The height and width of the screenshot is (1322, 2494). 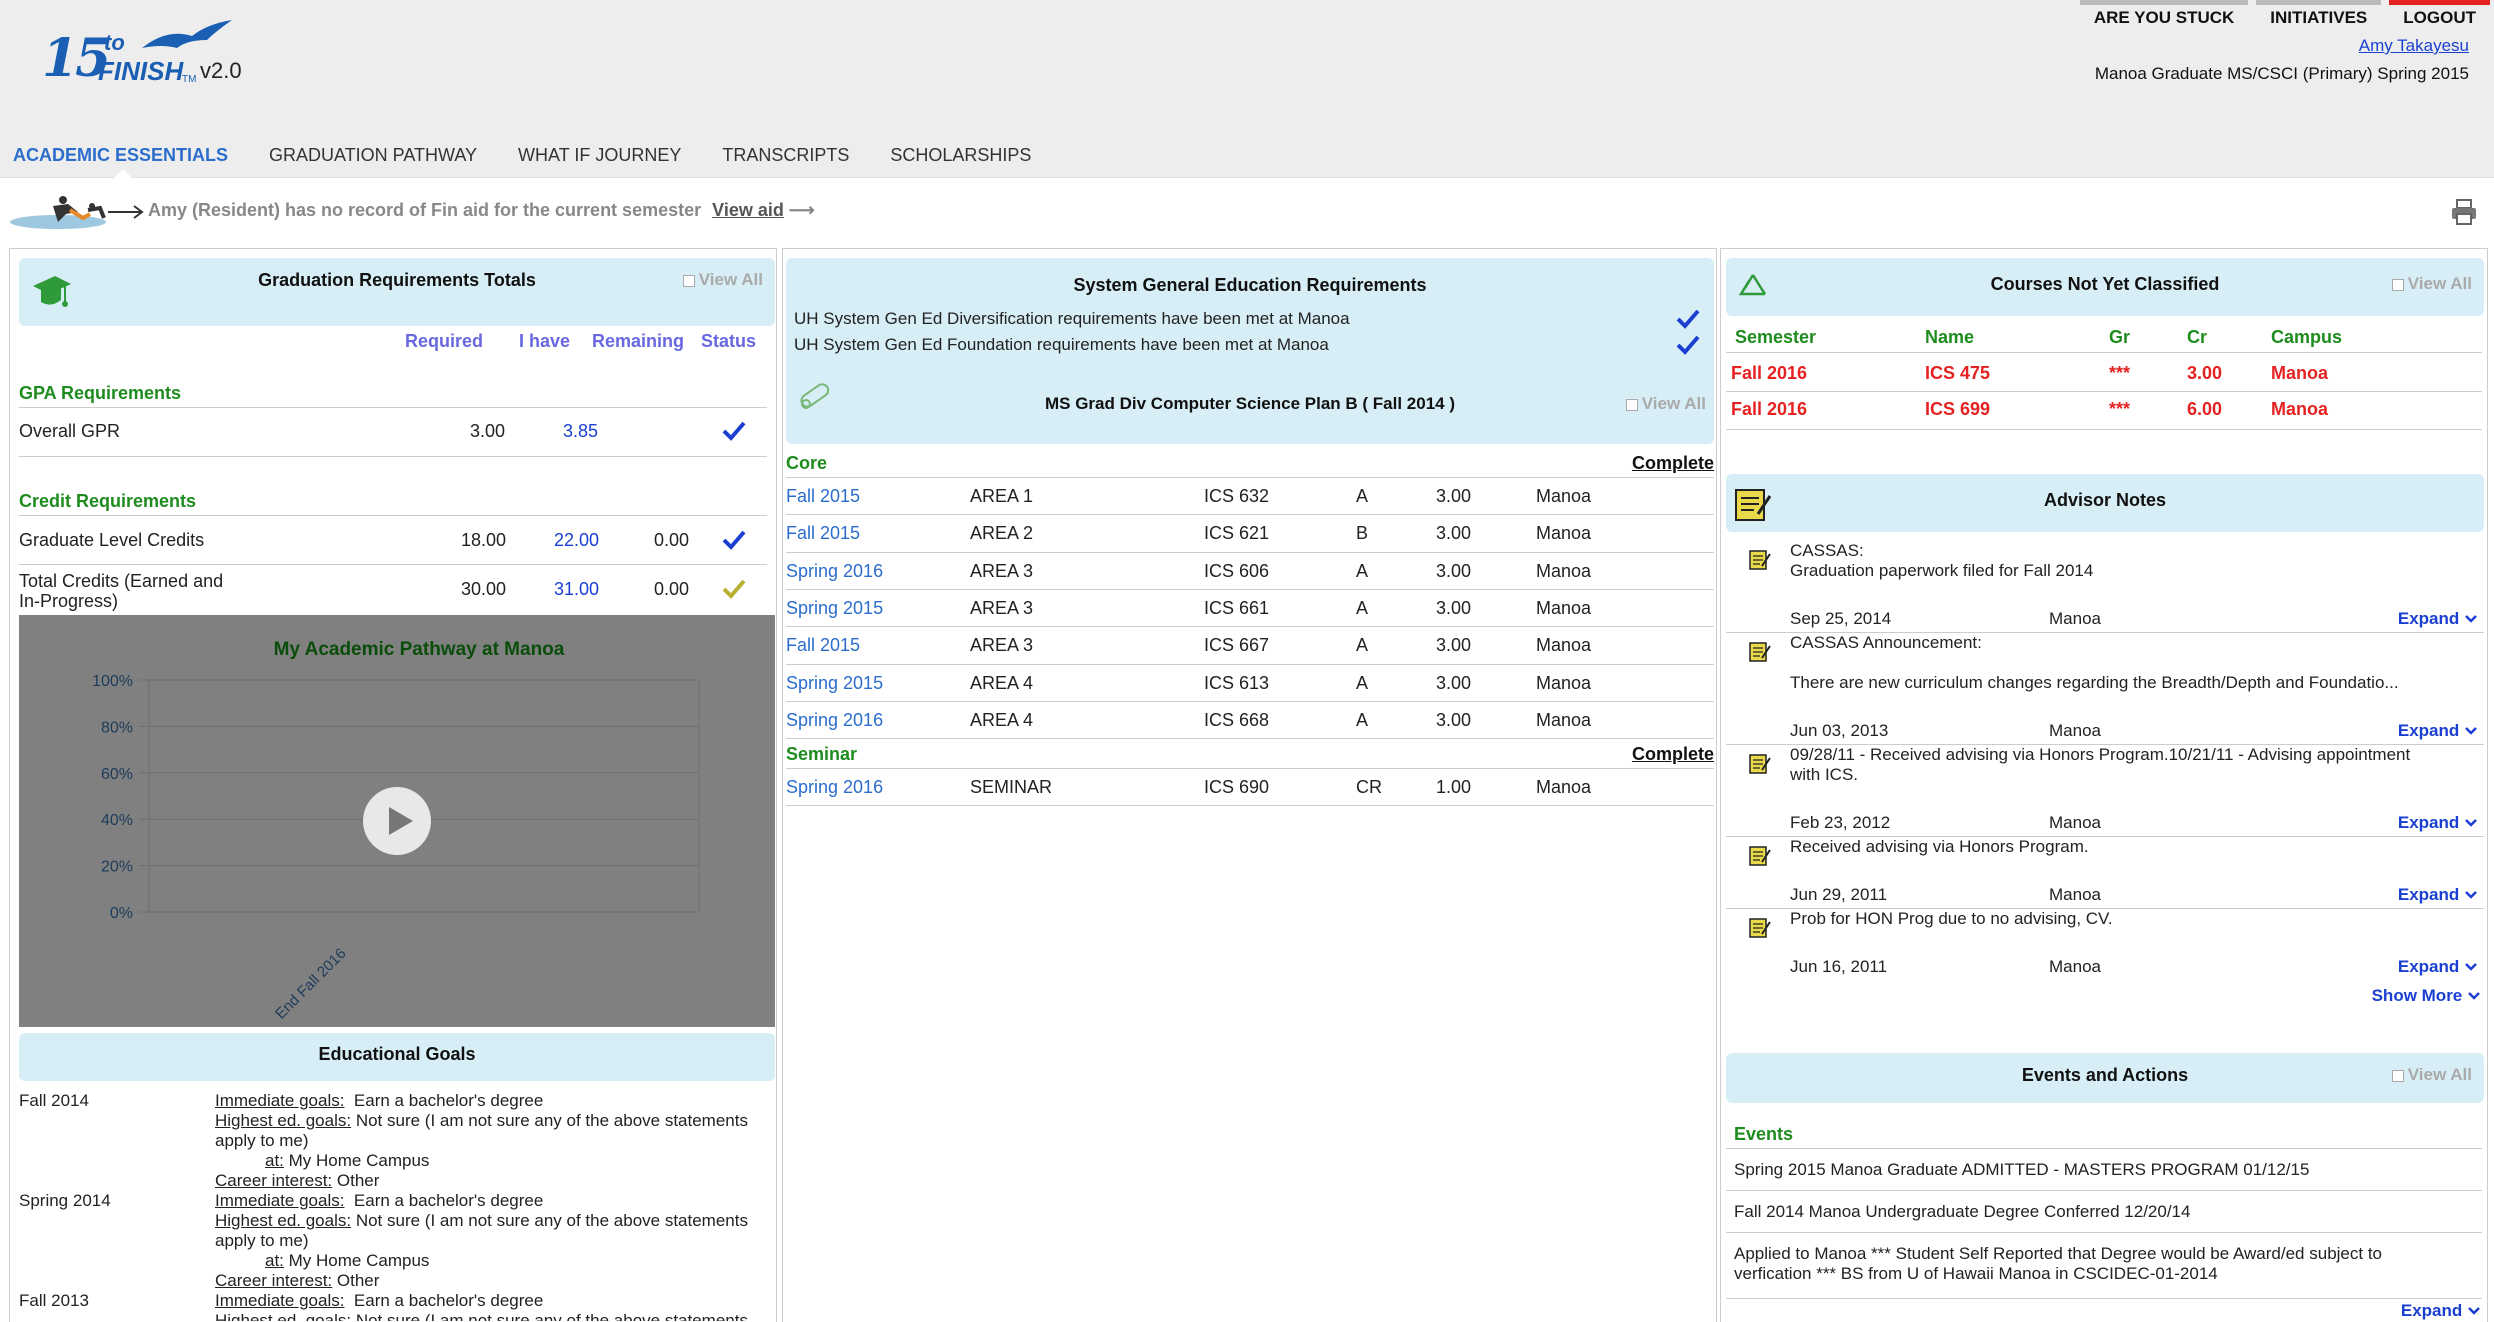 I want to click on chart-y-tick-label: 20%, so click(x=117, y=867).